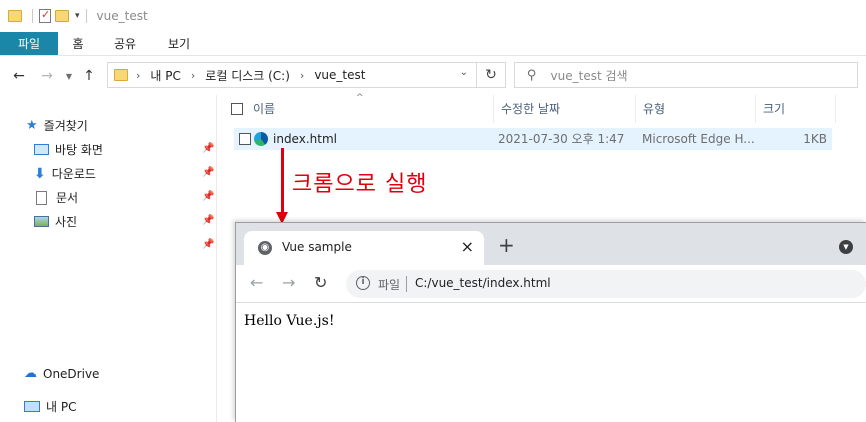 Image resolution: width=866 pixels, height=422 pixels. Describe the element at coordinates (40, 173) in the screenshot. I see `download-icon: ⬇` at that location.